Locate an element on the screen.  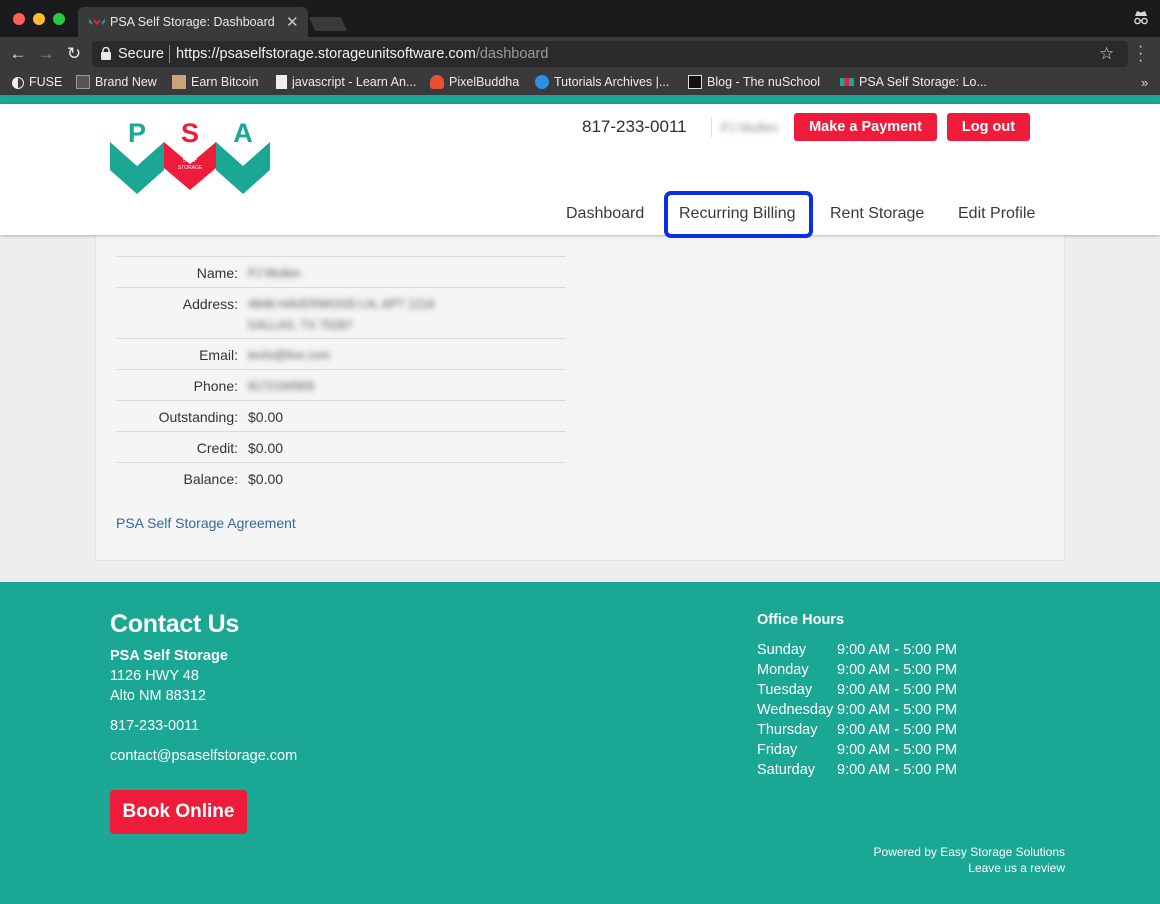
info-row-credit: Credit: $0.00 is located at coordinates (341, 446).